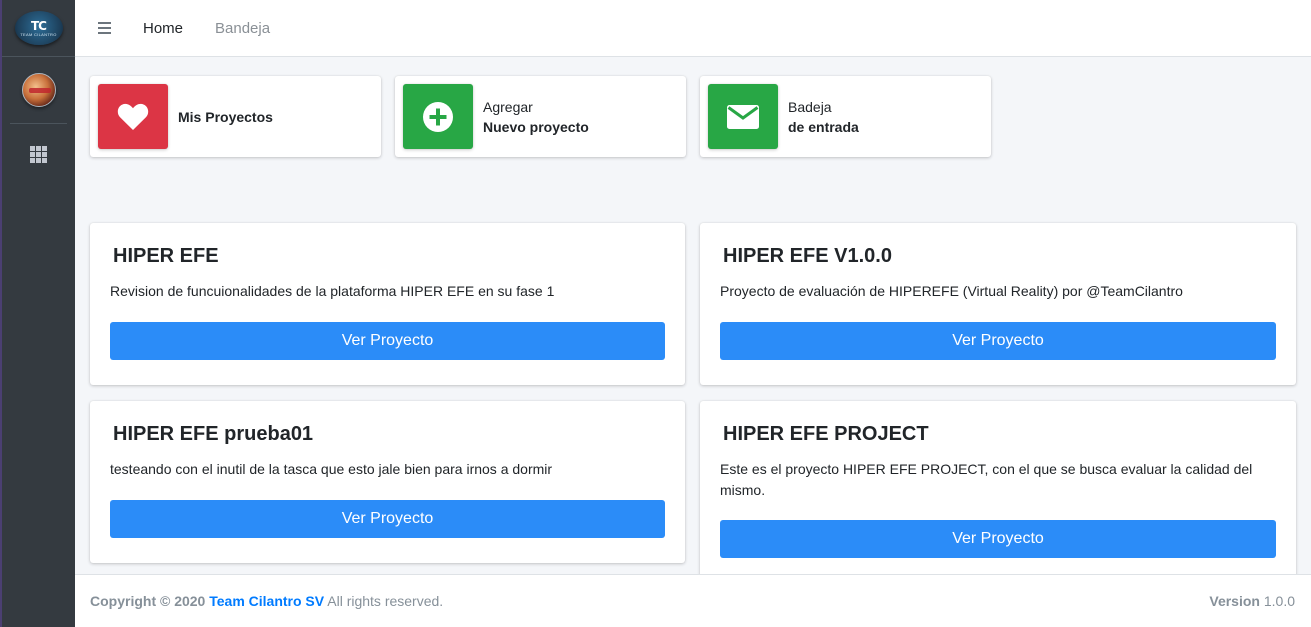  I want to click on copyright-text: Copyright © 2020, so click(148, 601).